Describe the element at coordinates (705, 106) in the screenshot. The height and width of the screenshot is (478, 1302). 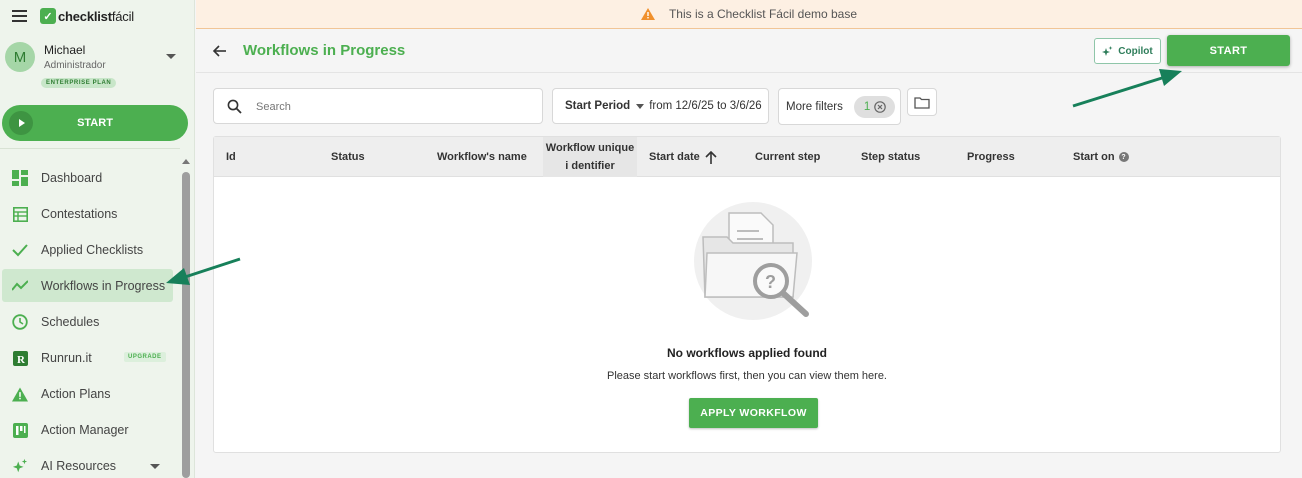
I see `period-range: from 12/6/25 to 3/6/26` at that location.